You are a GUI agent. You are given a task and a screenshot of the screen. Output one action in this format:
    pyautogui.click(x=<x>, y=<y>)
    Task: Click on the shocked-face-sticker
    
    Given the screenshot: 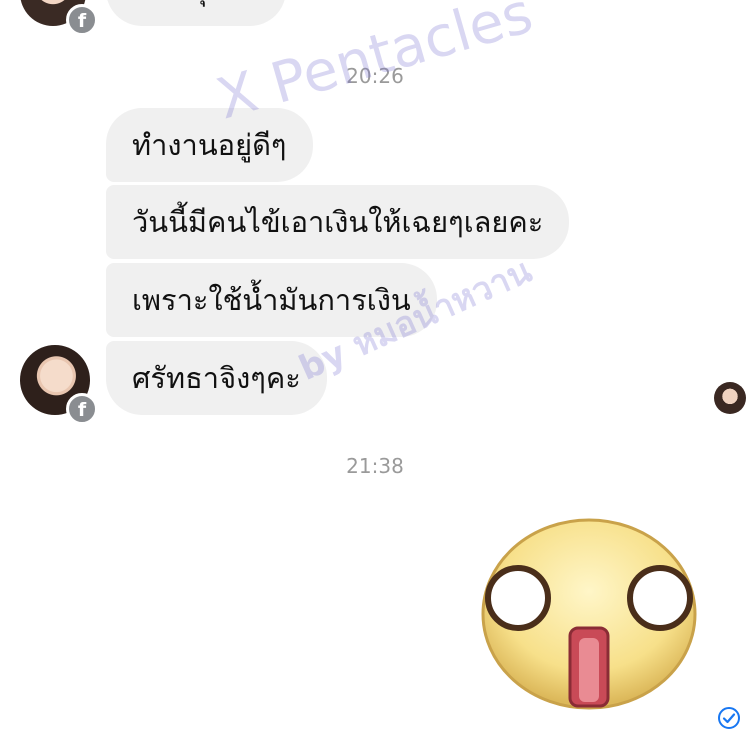 What is the action you would take?
    pyautogui.click(x=589, y=614)
    